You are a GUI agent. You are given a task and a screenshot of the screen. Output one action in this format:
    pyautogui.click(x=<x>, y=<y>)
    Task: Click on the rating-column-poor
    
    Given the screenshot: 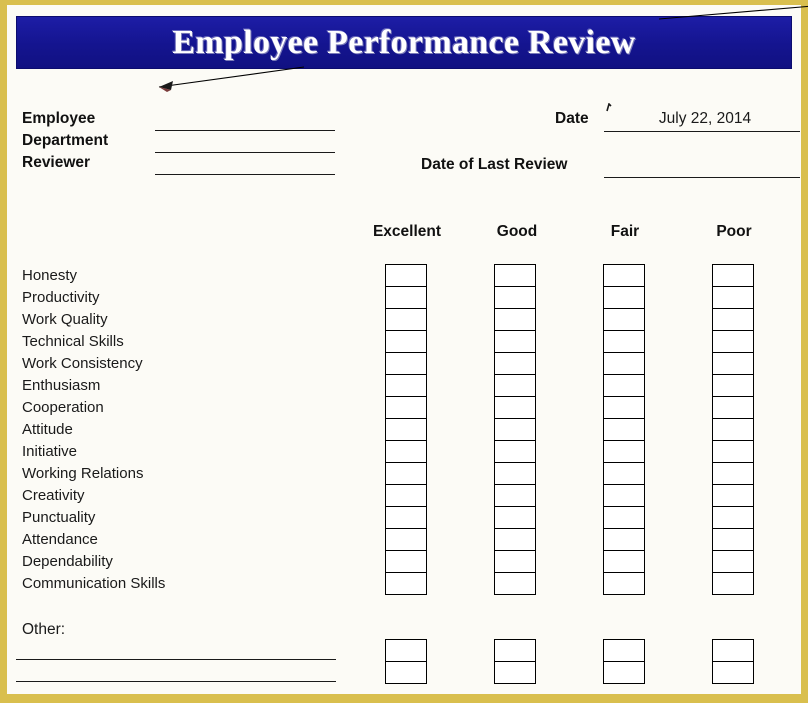 What is the action you would take?
    pyautogui.click(x=733, y=429)
    